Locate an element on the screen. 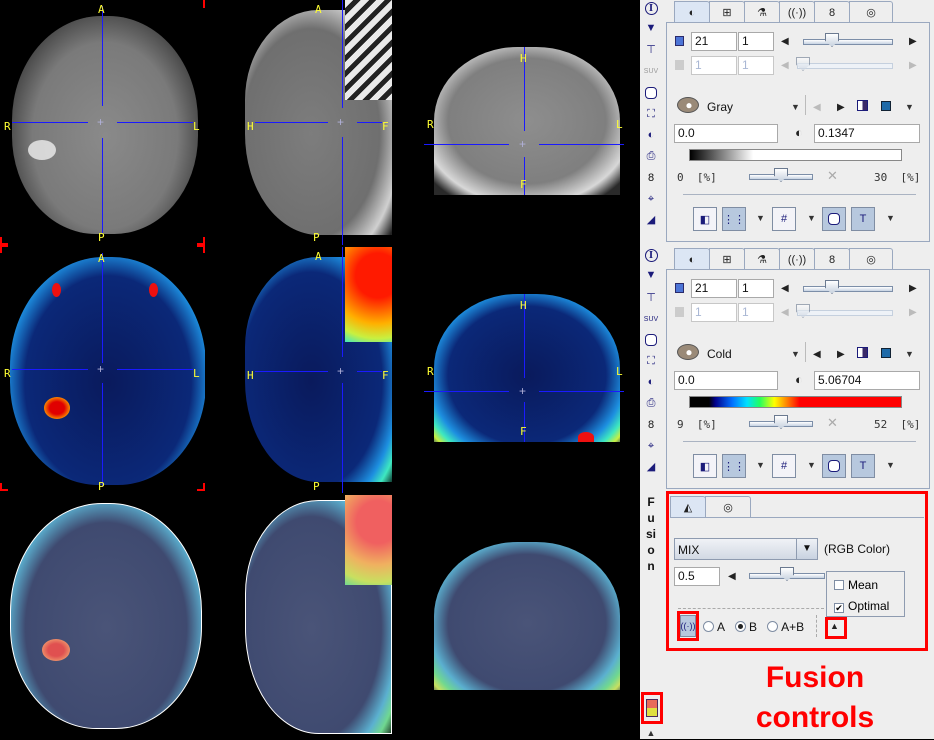  fusion-mode-select: MIX ▼ is located at coordinates (746, 549).